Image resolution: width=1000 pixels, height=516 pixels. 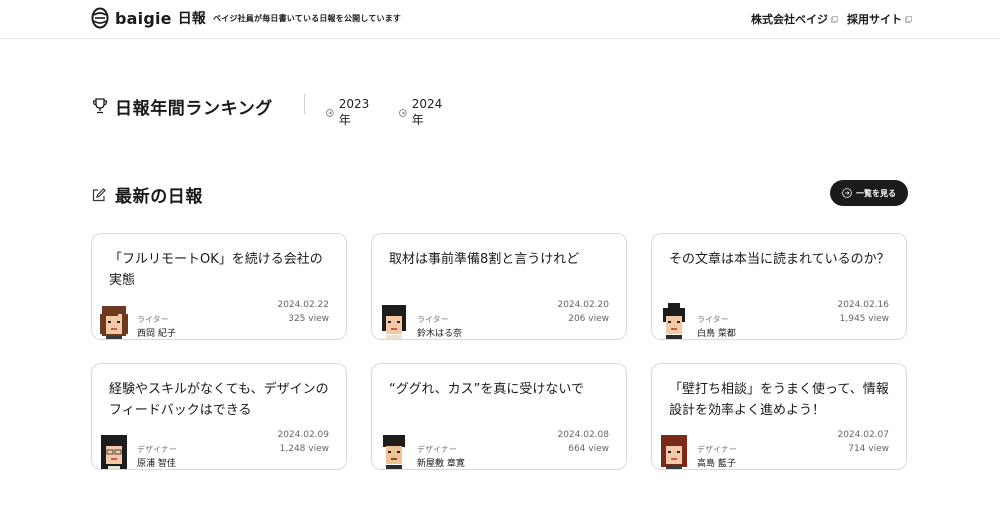 I want to click on report-view-count: 714 view, so click(x=868, y=449).